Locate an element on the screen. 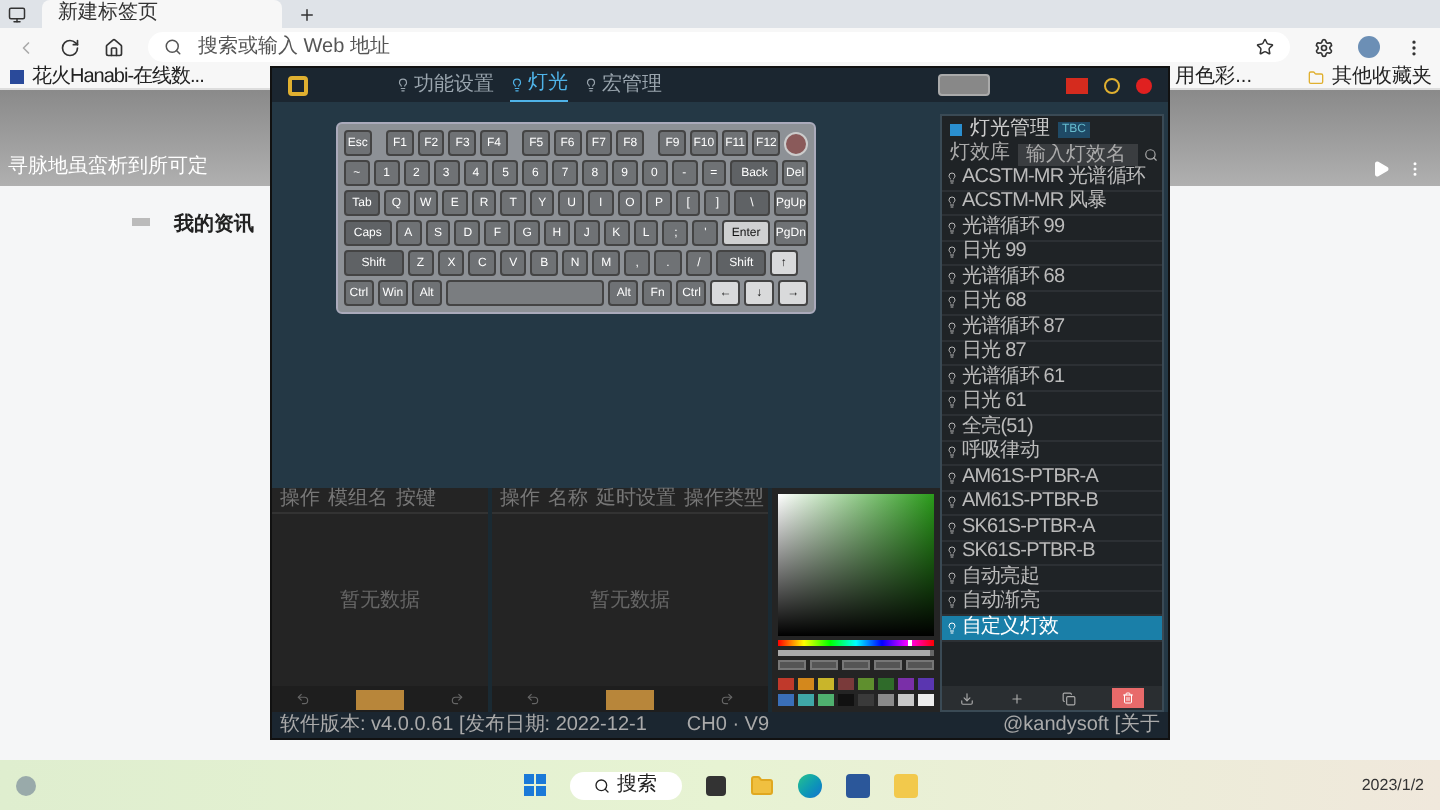 The height and width of the screenshot is (810, 1440). home-icon is located at coordinates (114, 47).